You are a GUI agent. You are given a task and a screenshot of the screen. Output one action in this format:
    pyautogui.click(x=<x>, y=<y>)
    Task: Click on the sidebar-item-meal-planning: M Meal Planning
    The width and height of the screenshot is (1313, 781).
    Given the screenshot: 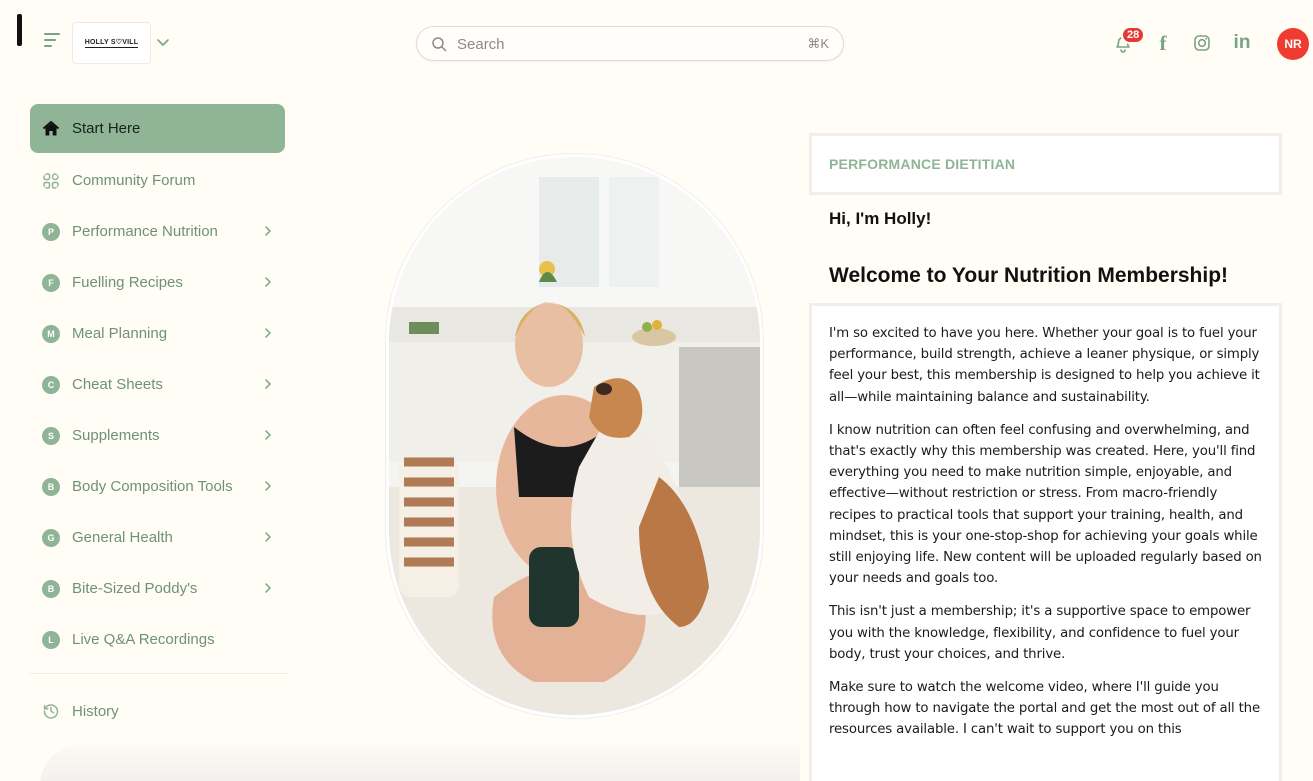 What is the action you would take?
    pyautogui.click(x=157, y=333)
    